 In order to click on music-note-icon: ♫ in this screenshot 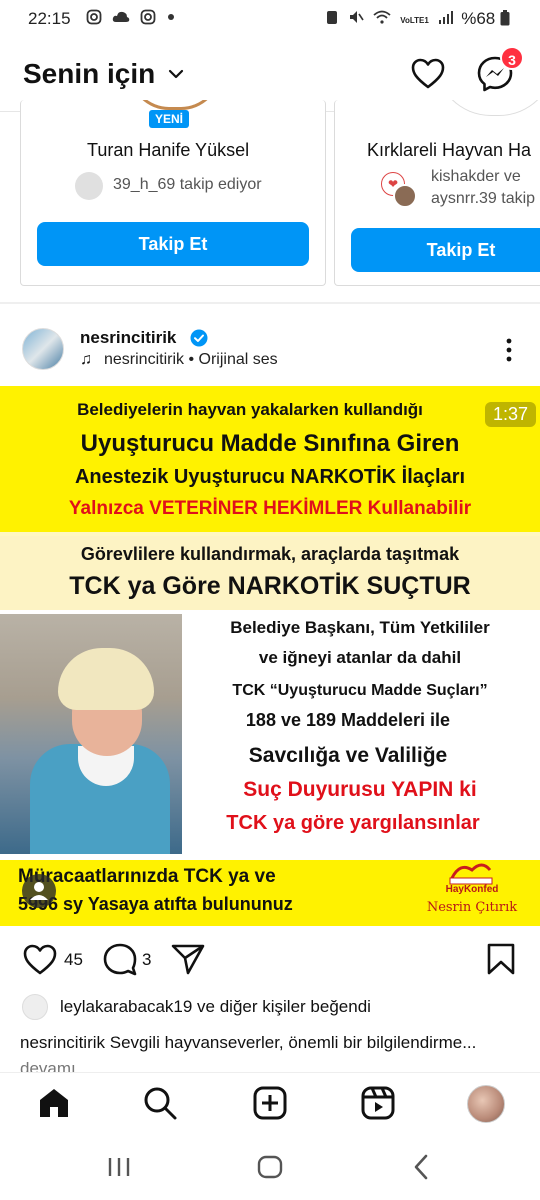, I will do `click(86, 359)`.